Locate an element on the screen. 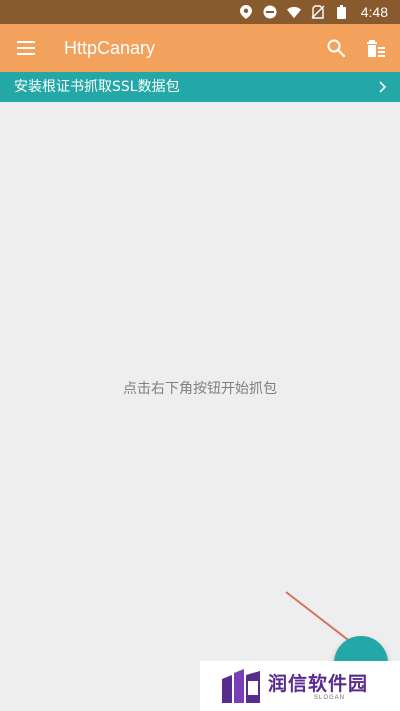 The width and height of the screenshot is (400, 711). search-icon is located at coordinates (336, 48).